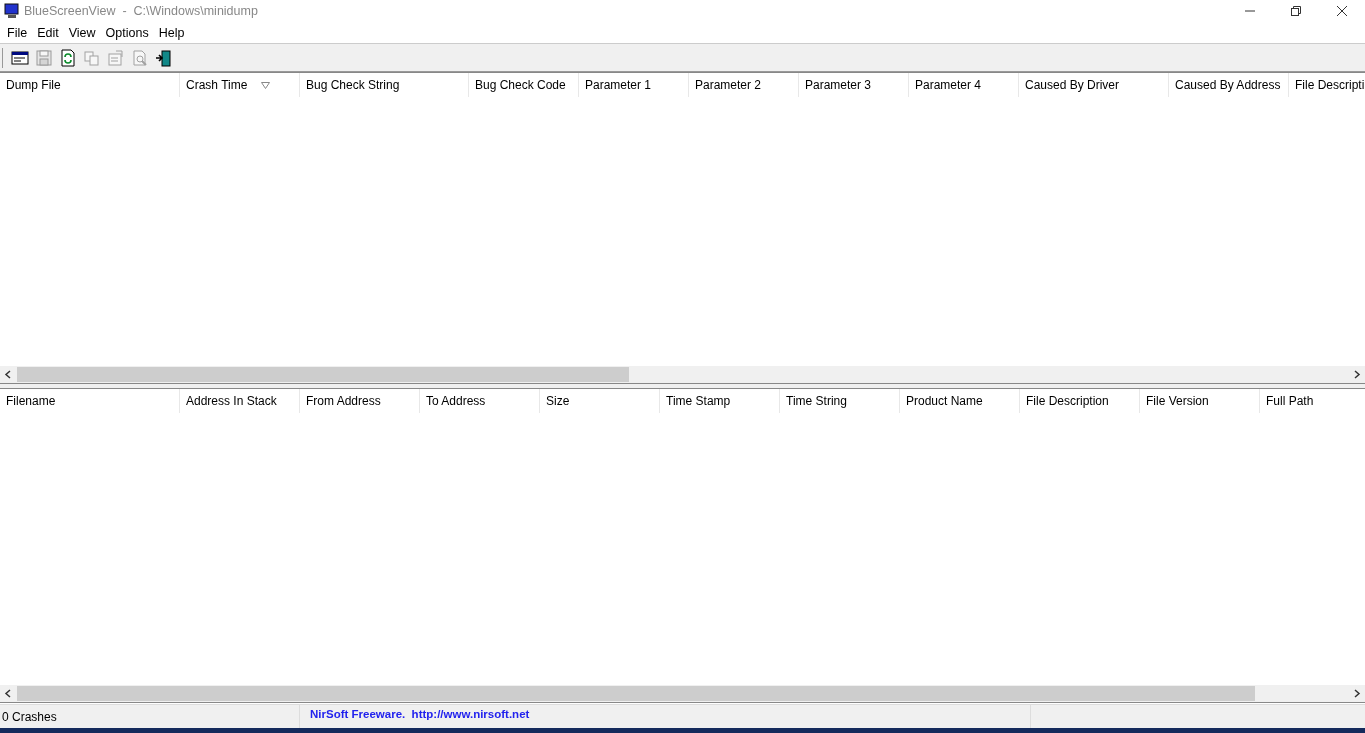 Image resolution: width=1365 pixels, height=733 pixels. What do you see at coordinates (1200, 401) in the screenshot?
I see `column-header: File Version` at bounding box center [1200, 401].